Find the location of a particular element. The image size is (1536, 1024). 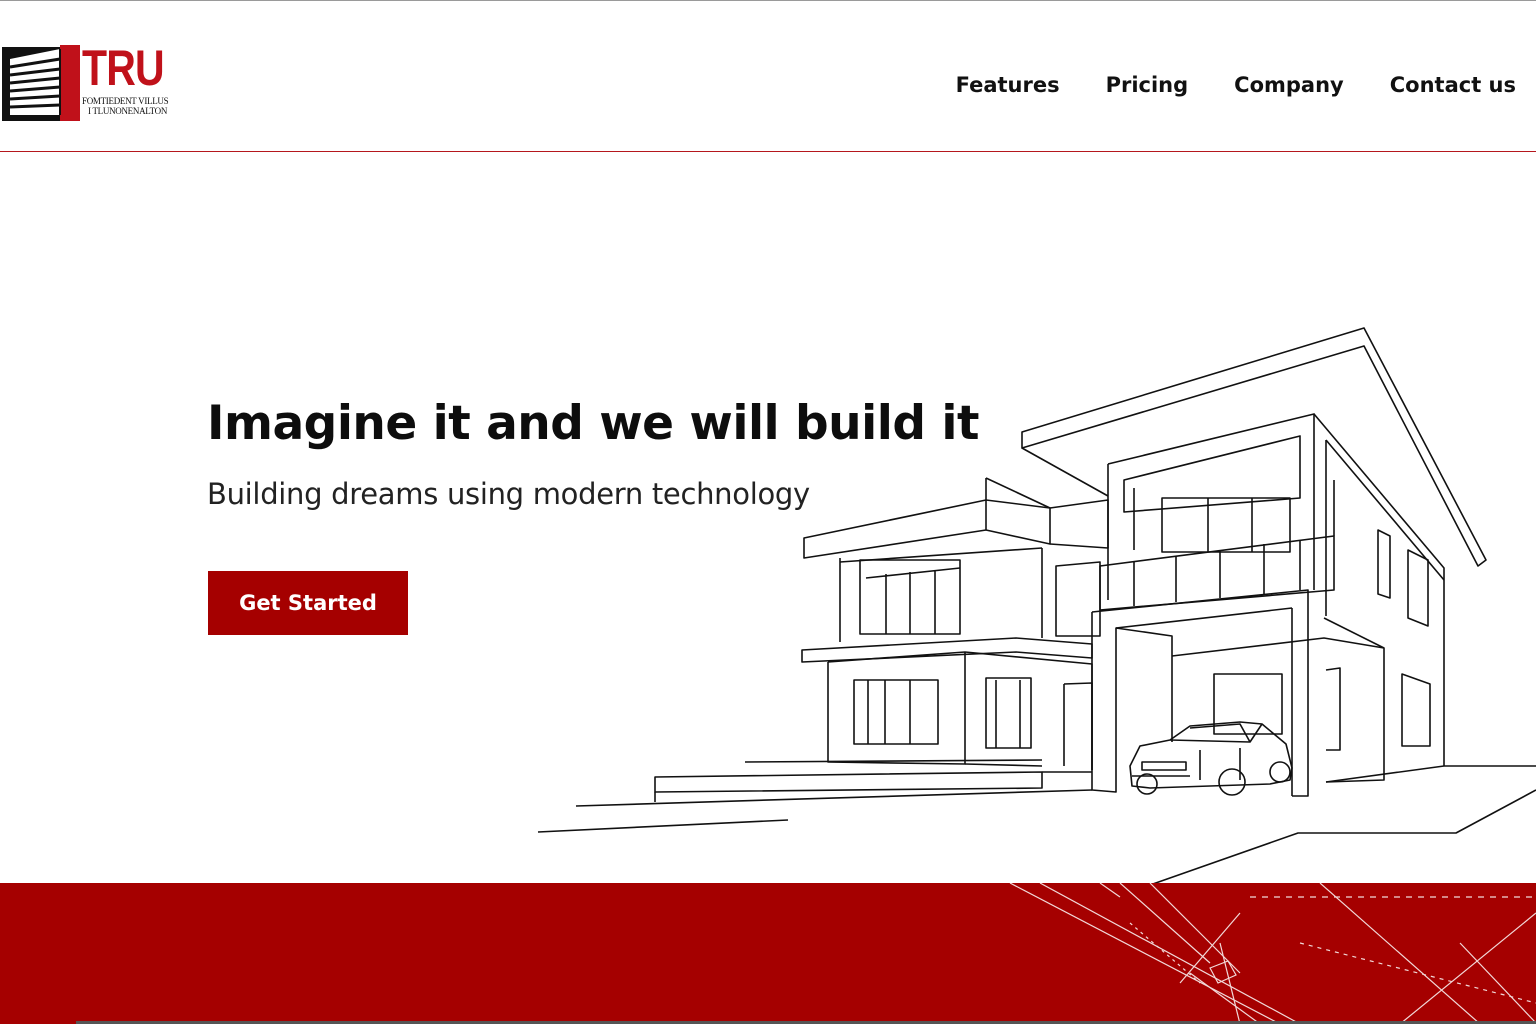

brand-tagline-secondary: I TLUNONENALTON is located at coordinates (128, 111).